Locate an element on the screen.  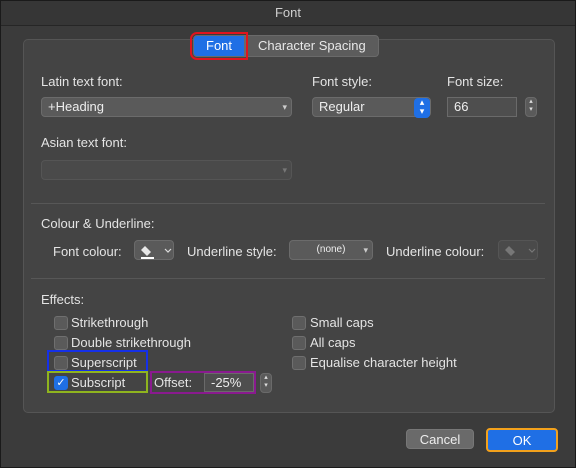
equalise-height-label: Equalise character height is located at coordinates (383, 362).